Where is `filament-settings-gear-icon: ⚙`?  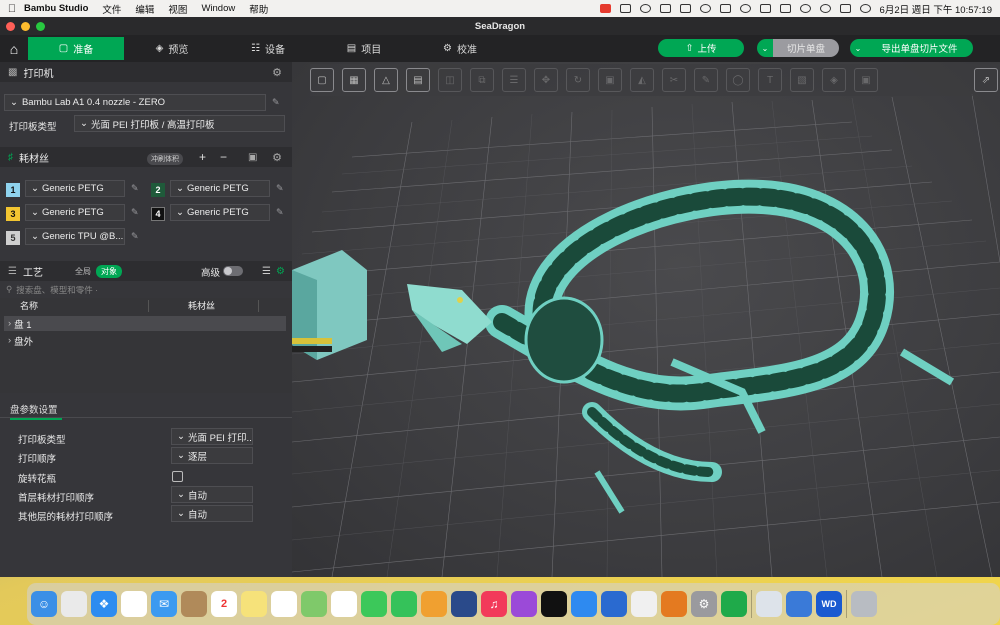 filament-settings-gear-icon: ⚙ is located at coordinates (277, 157).